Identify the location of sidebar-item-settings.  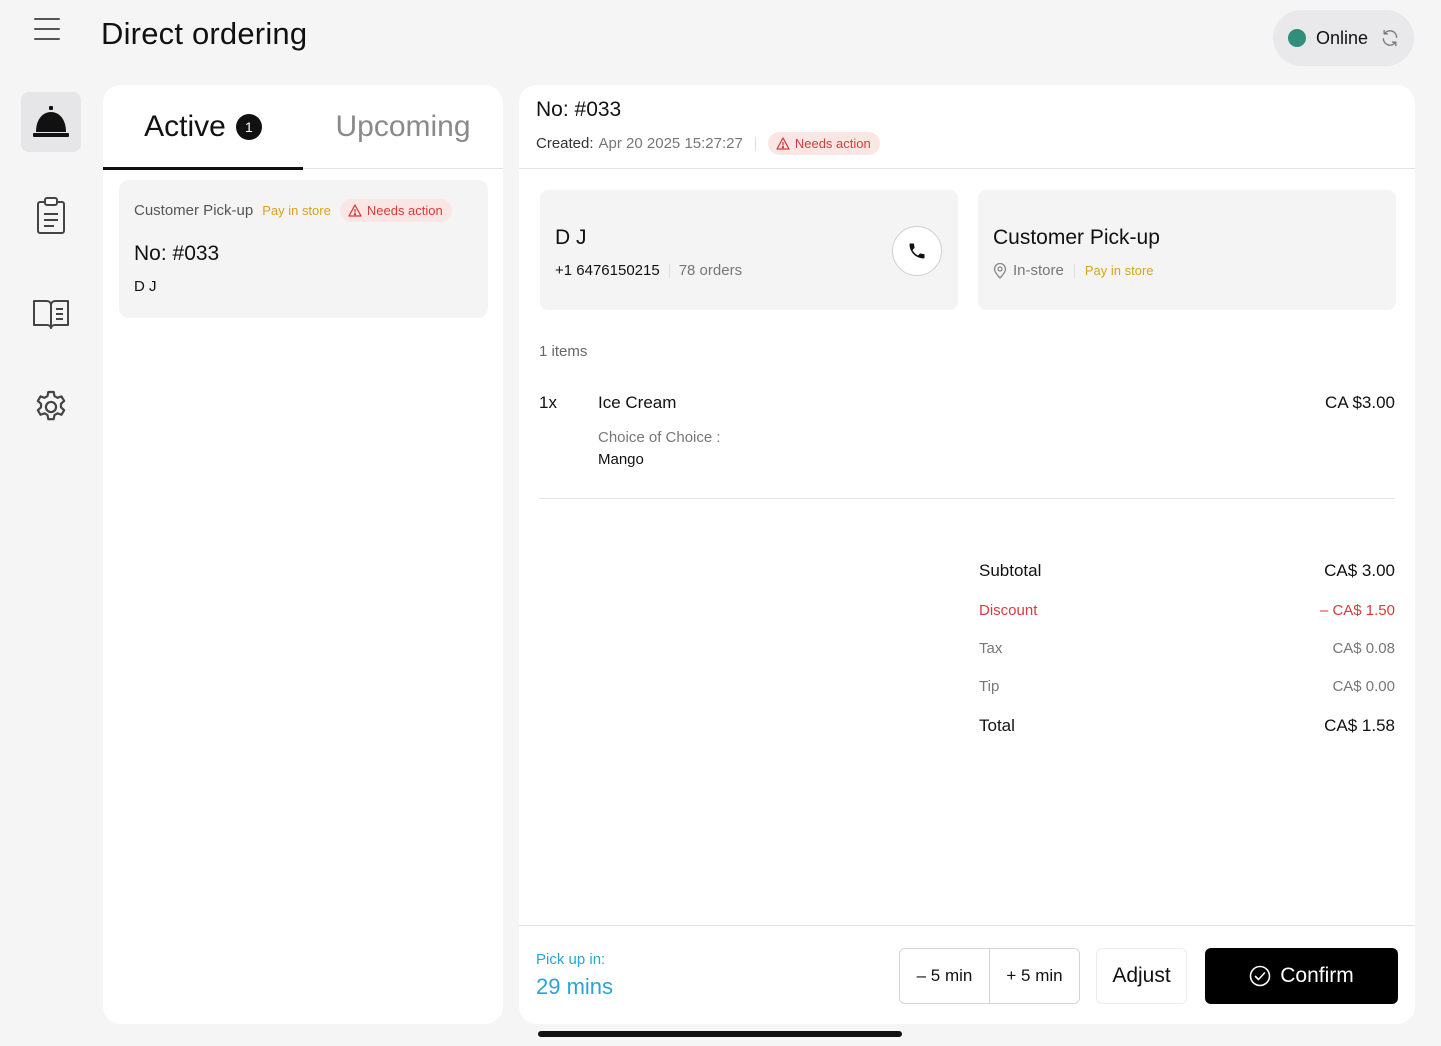
(51, 407).